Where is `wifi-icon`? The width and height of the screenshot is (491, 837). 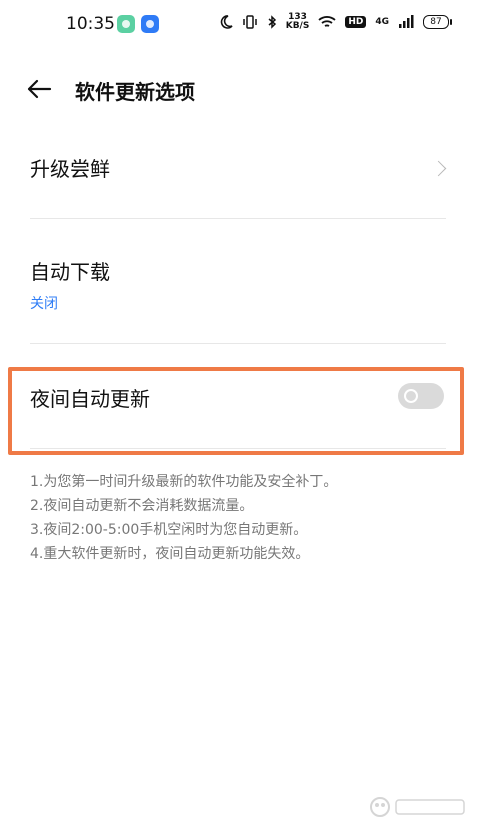 wifi-icon is located at coordinates (327, 21).